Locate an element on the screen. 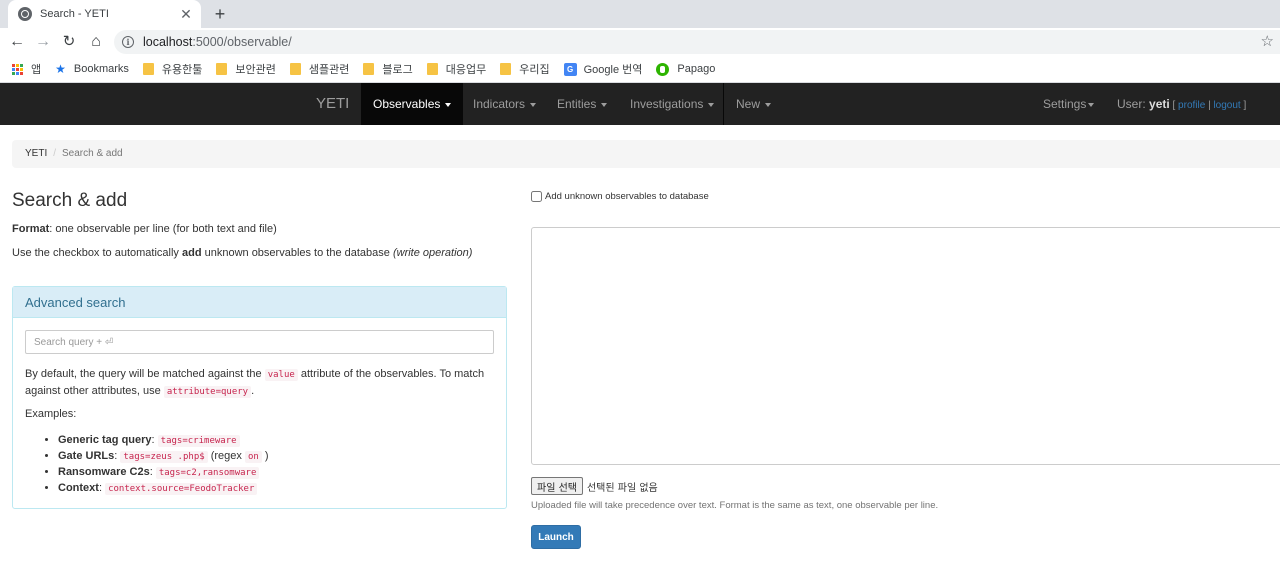 Image resolution: width=1280 pixels, height=572 pixels. nav-label: Settings is located at coordinates (1065, 104).